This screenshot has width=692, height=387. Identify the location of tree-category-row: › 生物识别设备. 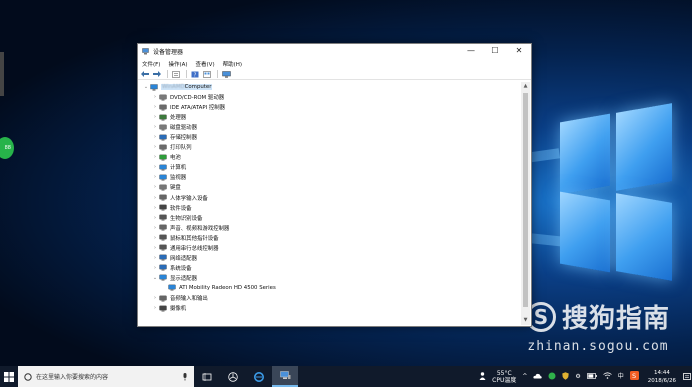
(330, 218).